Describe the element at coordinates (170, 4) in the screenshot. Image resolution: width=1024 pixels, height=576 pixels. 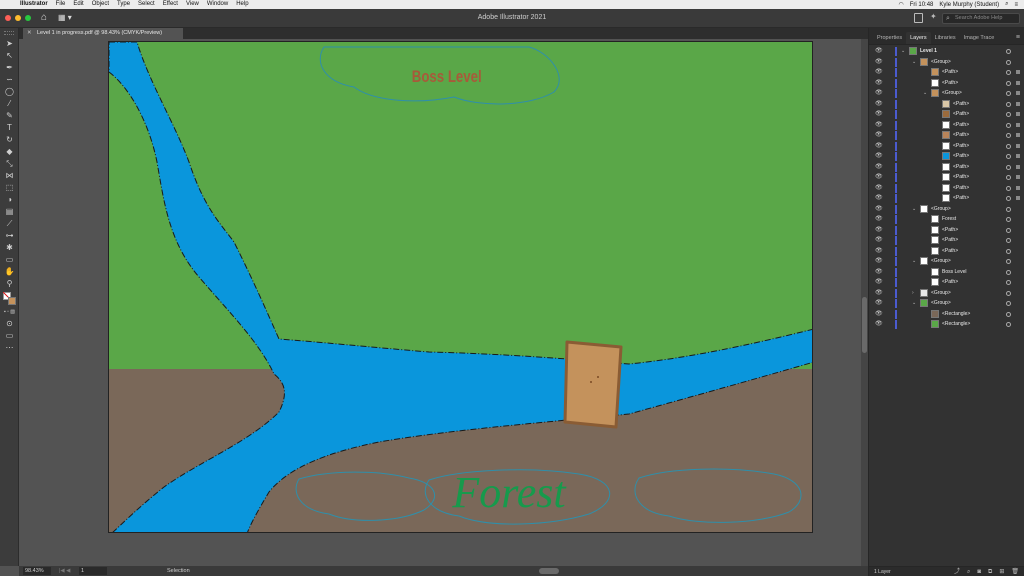
I see `menu-effect: Effect` at that location.